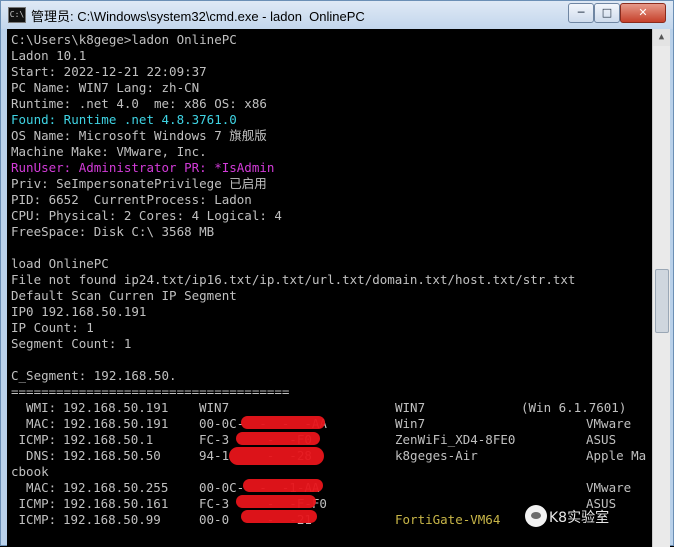 The image size is (674, 547). I want to click on console-line: load OnlinePC, so click(60, 263).